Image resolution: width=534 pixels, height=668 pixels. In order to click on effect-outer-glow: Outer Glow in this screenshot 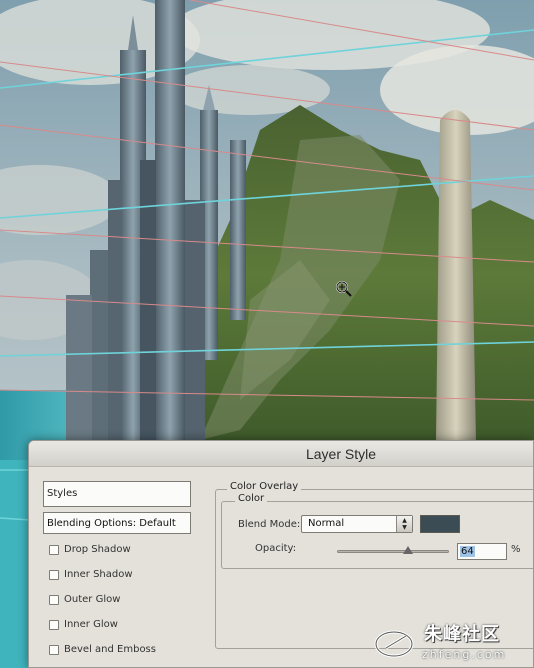, I will do `click(117, 599)`.